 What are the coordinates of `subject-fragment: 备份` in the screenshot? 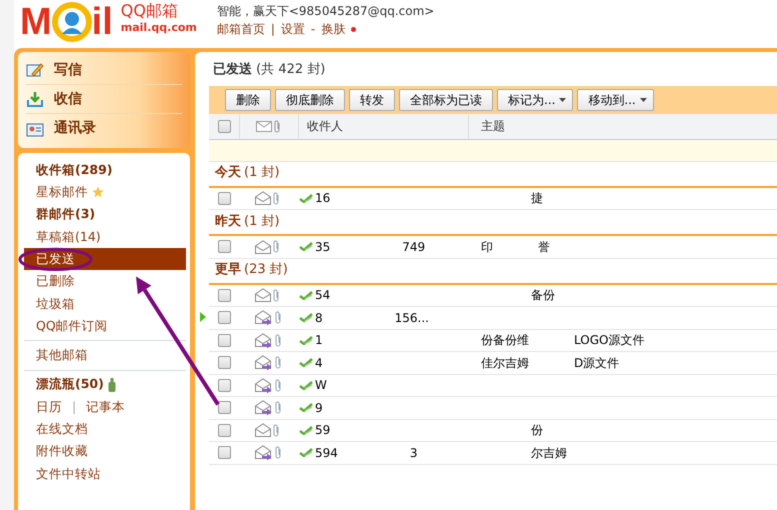 It's located at (543, 295).